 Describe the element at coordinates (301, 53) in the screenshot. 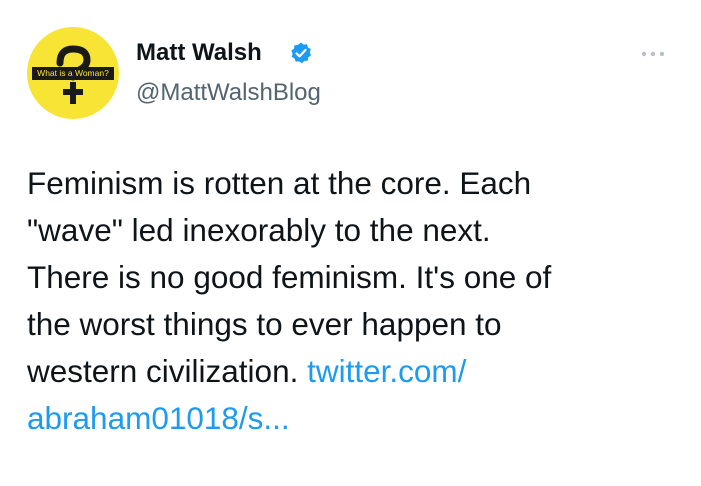

I see `verified-badge-icon` at that location.